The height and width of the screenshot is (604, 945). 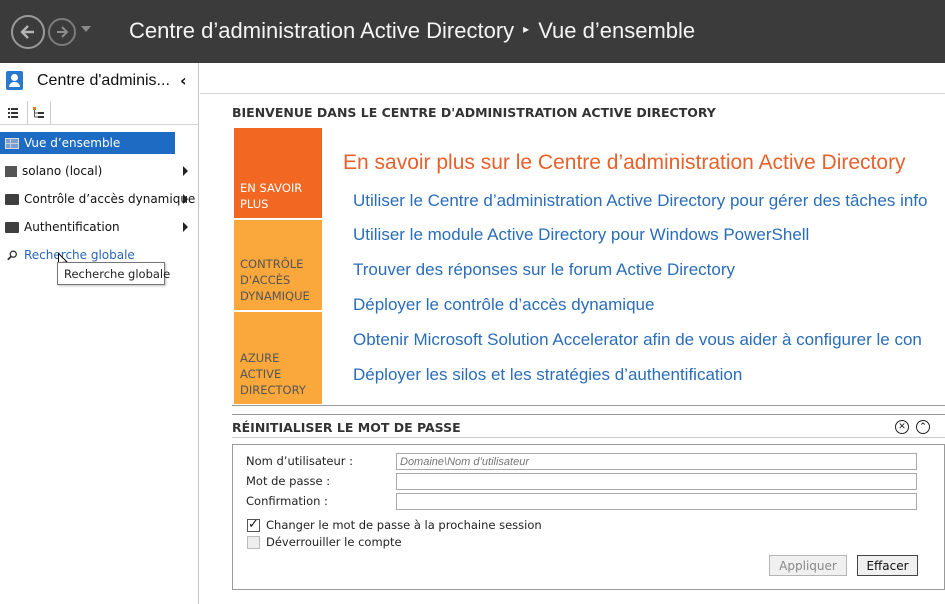 I want to click on change-at-logon-checkbox, so click(x=253, y=524).